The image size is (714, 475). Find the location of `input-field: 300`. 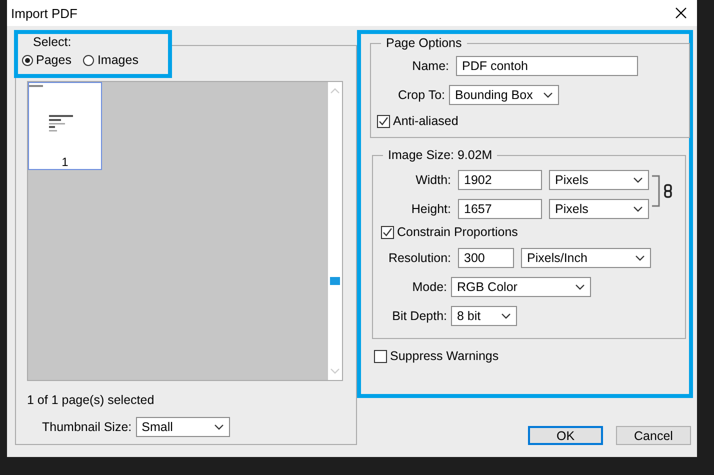

input-field: 300 is located at coordinates (486, 258).